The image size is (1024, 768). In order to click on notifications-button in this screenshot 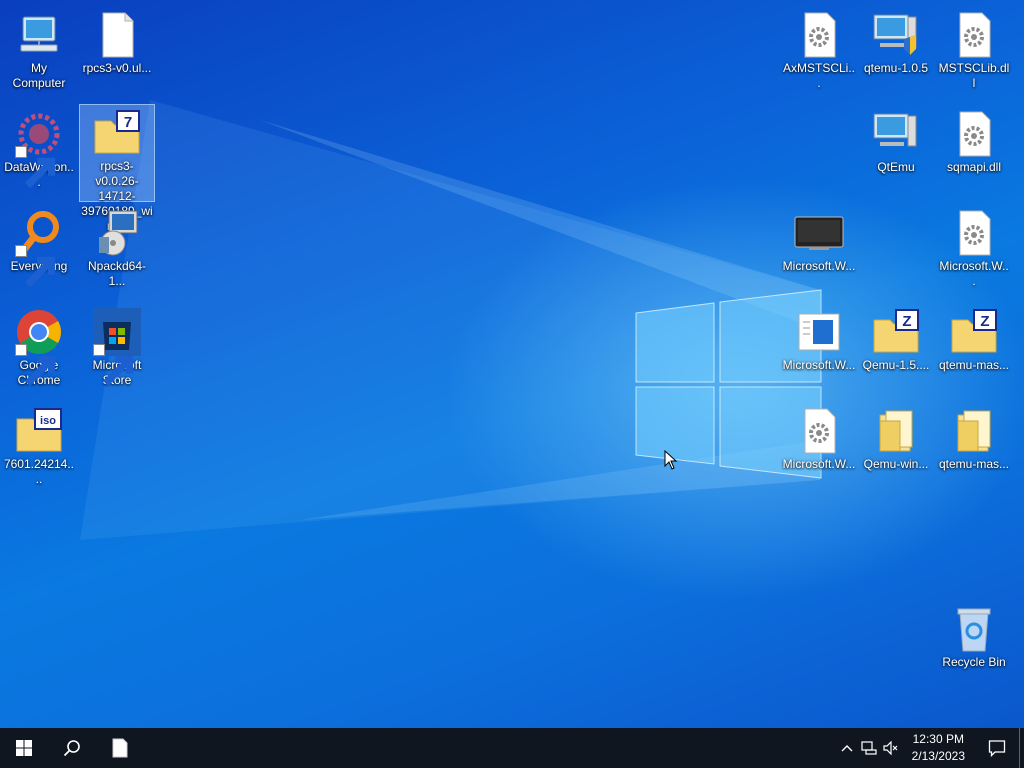, I will do `click(997, 748)`.